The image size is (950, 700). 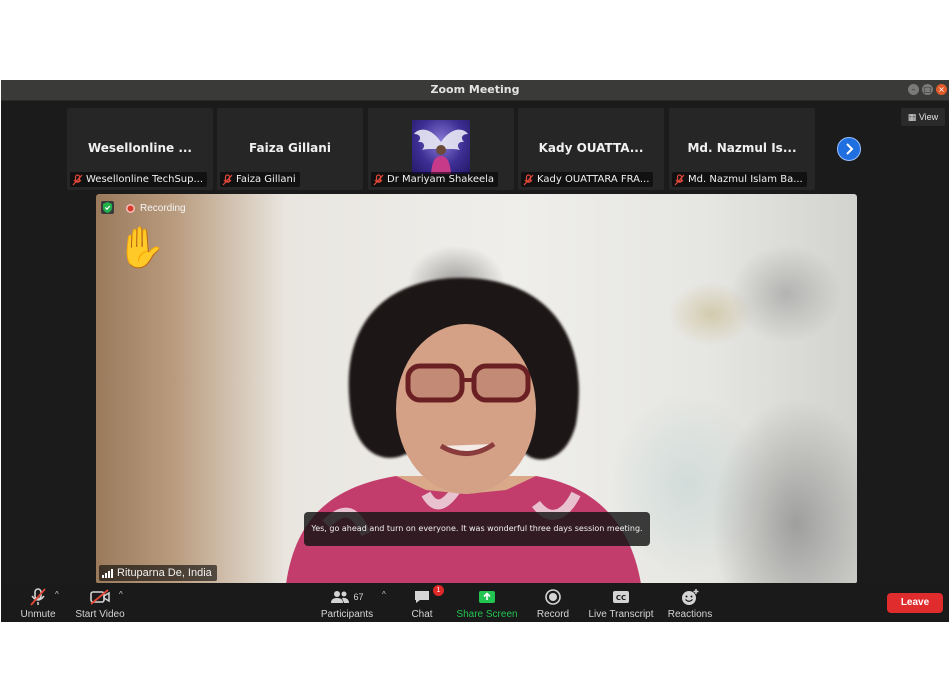 I want to click on security-shield-icon, so click(x=107, y=207).